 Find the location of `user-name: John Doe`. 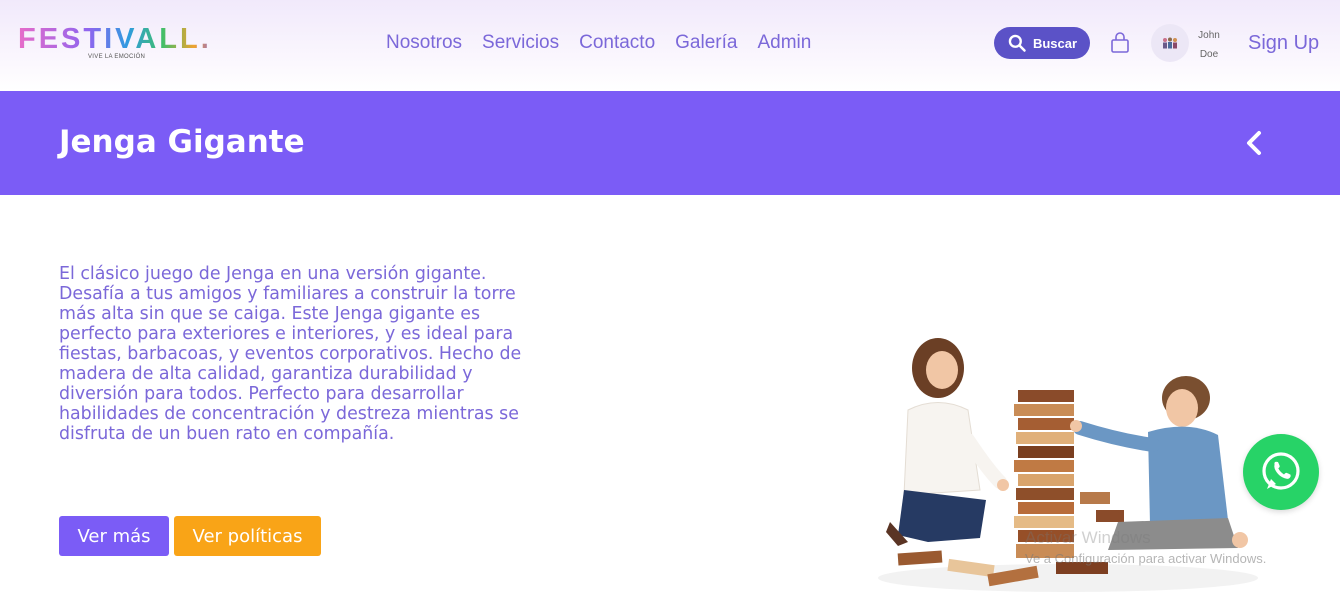

user-name: John Doe is located at coordinates (1209, 45).